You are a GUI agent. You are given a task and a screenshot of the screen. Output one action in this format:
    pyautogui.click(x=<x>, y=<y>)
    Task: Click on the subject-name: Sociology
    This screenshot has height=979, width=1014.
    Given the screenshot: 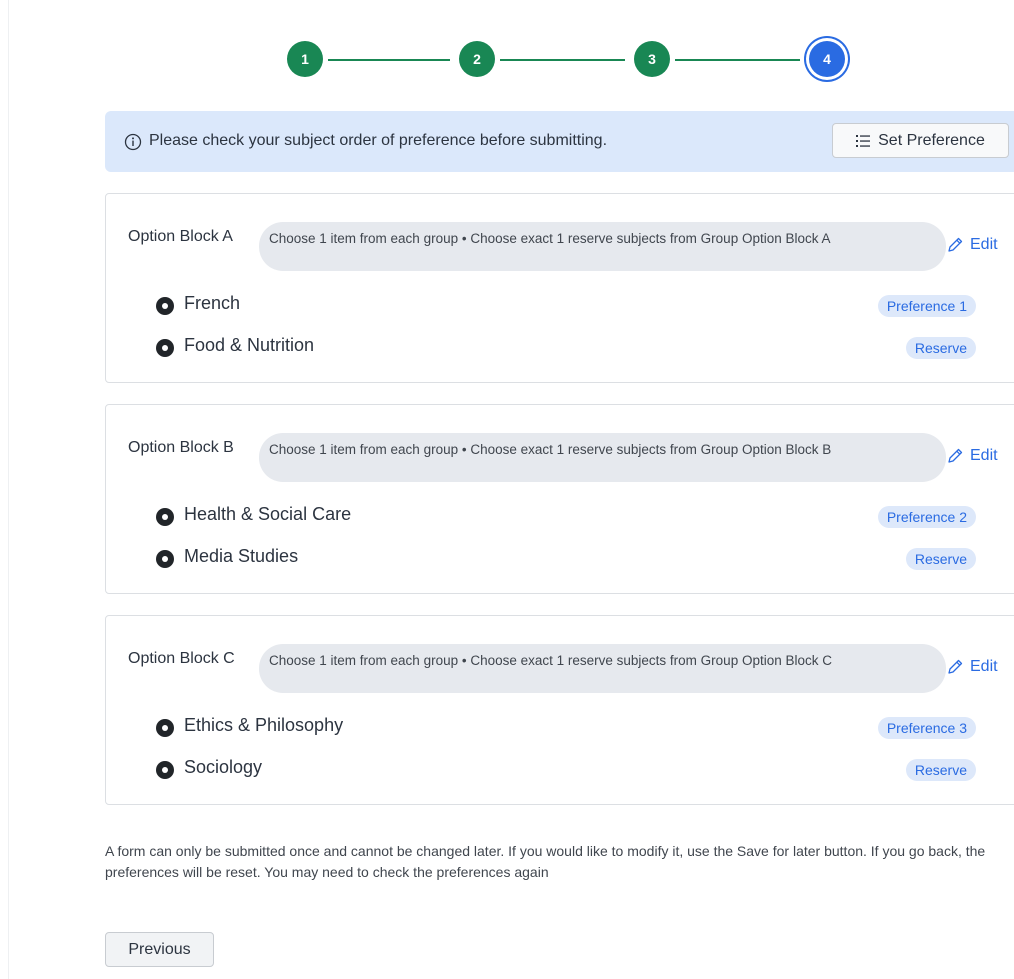 What is the action you would take?
    pyautogui.click(x=223, y=767)
    